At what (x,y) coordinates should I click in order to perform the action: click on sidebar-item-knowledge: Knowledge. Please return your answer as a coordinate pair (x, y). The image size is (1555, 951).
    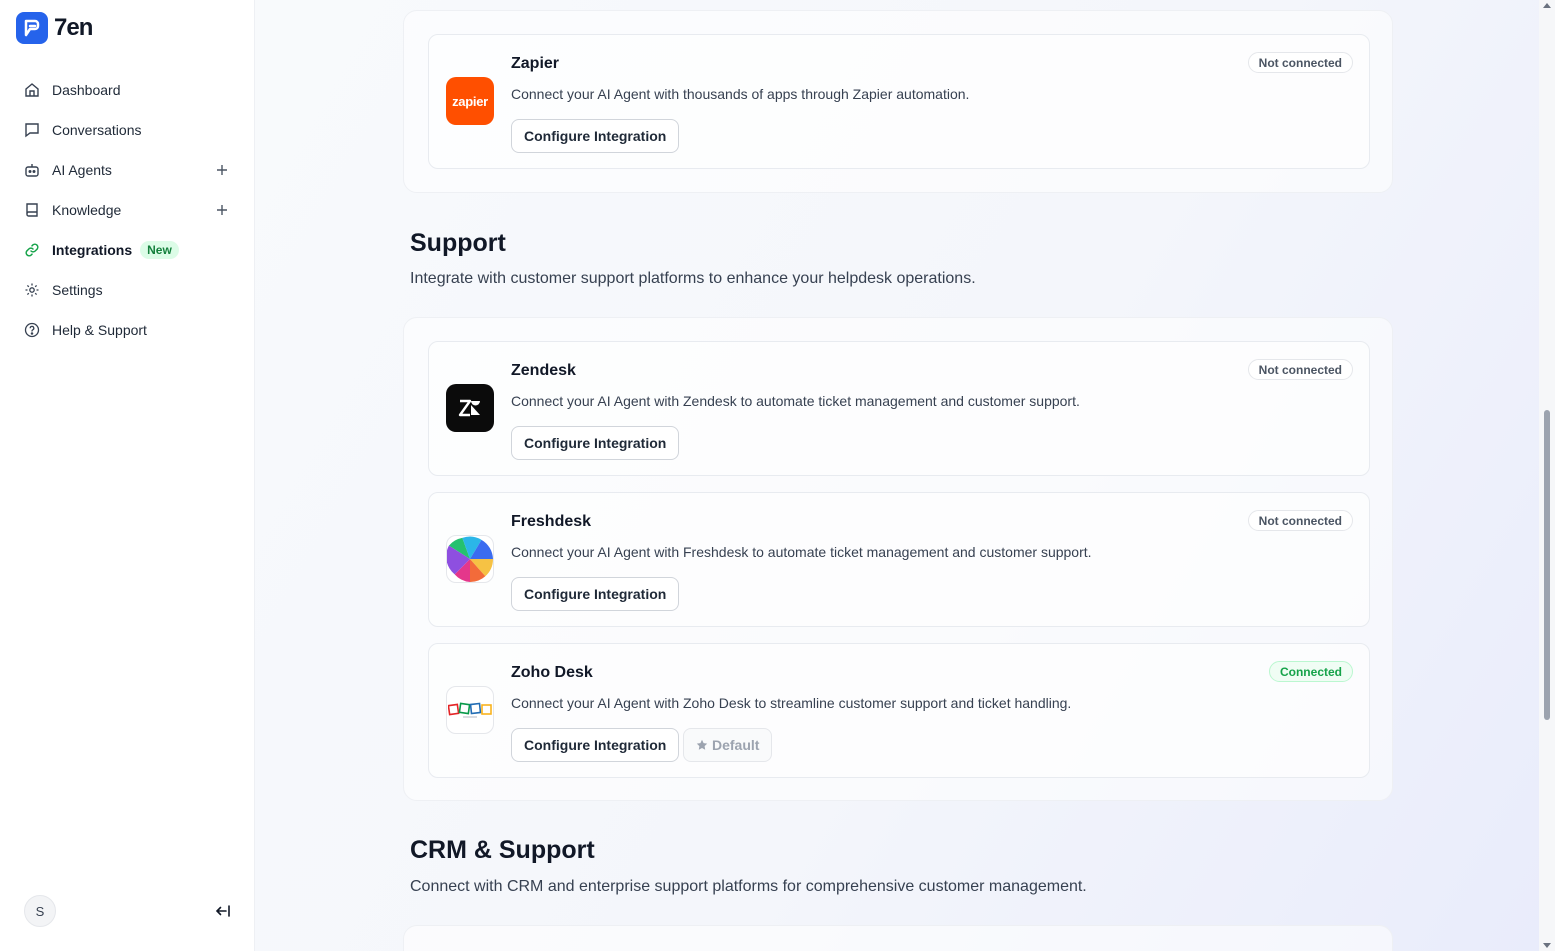
    Looking at the image, I should click on (127, 210).